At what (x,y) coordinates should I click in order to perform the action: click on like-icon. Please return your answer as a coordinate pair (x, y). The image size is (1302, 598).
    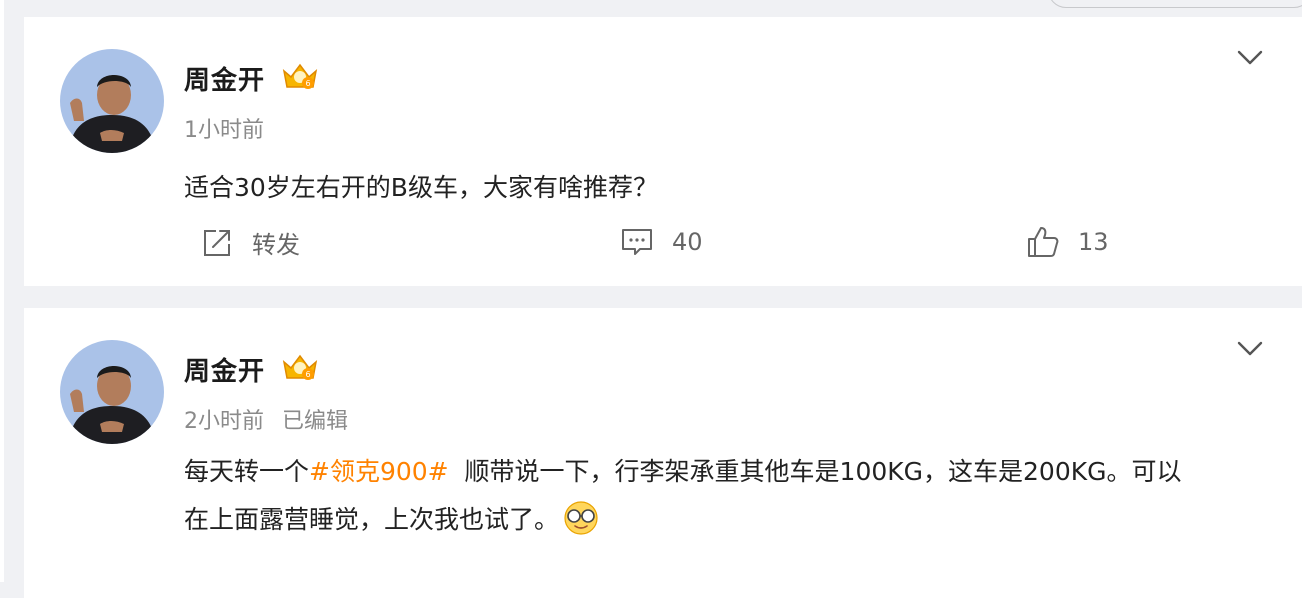
    Looking at the image, I should click on (1043, 242).